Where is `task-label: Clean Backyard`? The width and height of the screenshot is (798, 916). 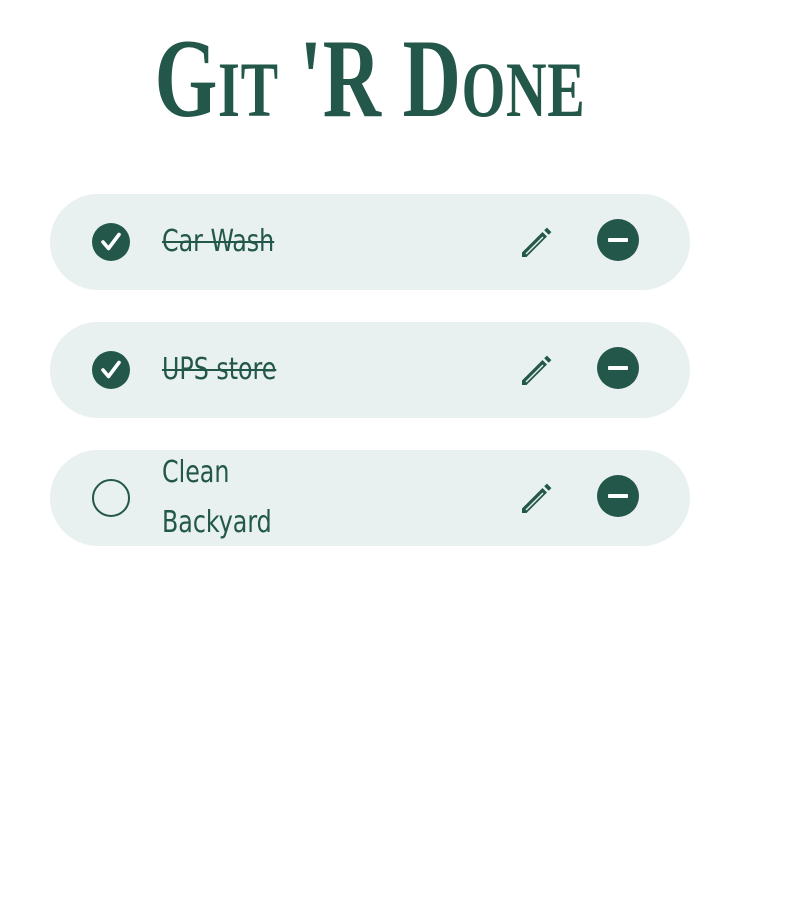 task-label: Clean Backyard is located at coordinates (217, 497).